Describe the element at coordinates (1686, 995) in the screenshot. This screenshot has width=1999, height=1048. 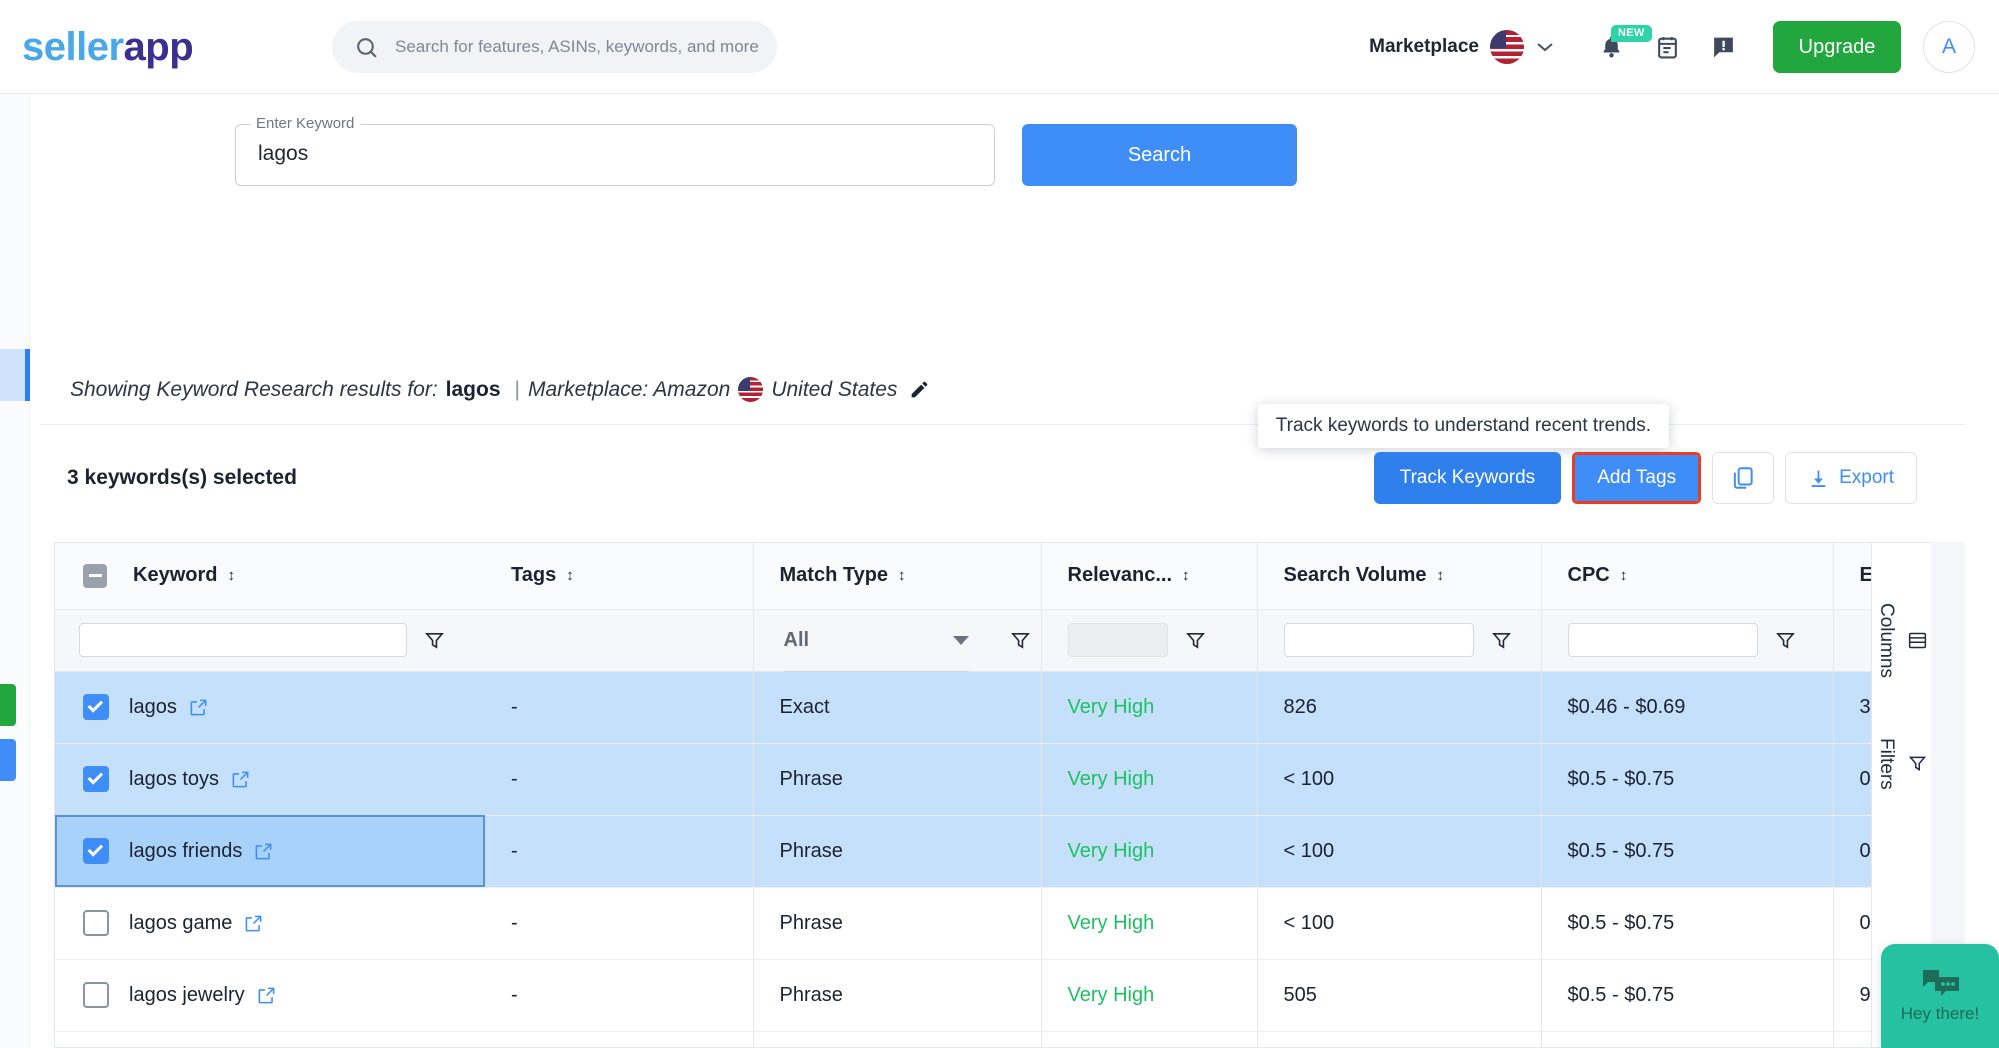
I see `cell-cpc: $0.5 - $0.75` at that location.